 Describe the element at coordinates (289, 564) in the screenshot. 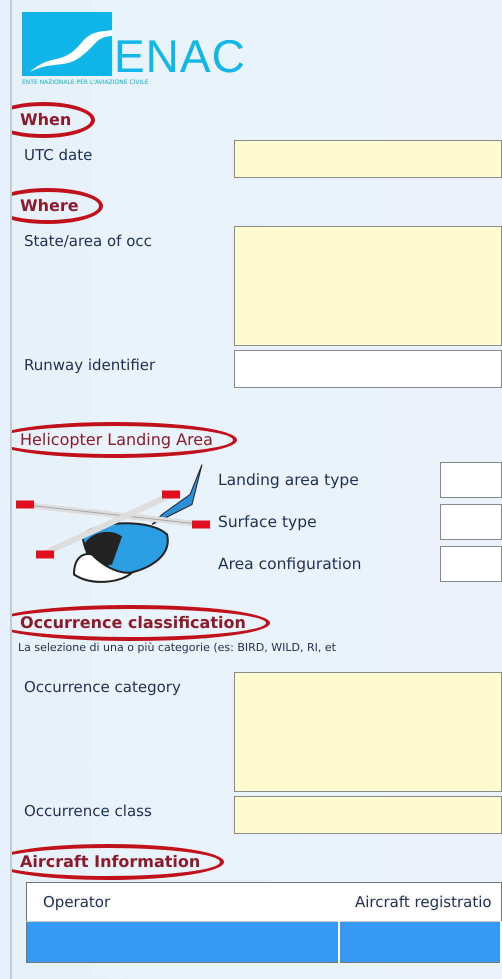

I see `field-label: Area configuration` at that location.